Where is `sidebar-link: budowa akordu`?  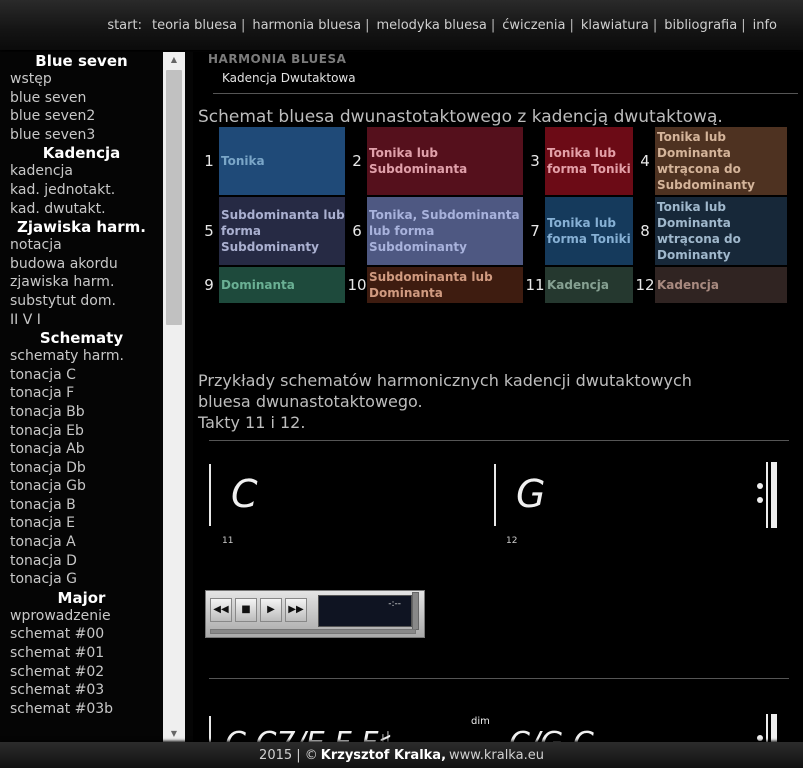
sidebar-link: budowa akordu is located at coordinates (81, 264).